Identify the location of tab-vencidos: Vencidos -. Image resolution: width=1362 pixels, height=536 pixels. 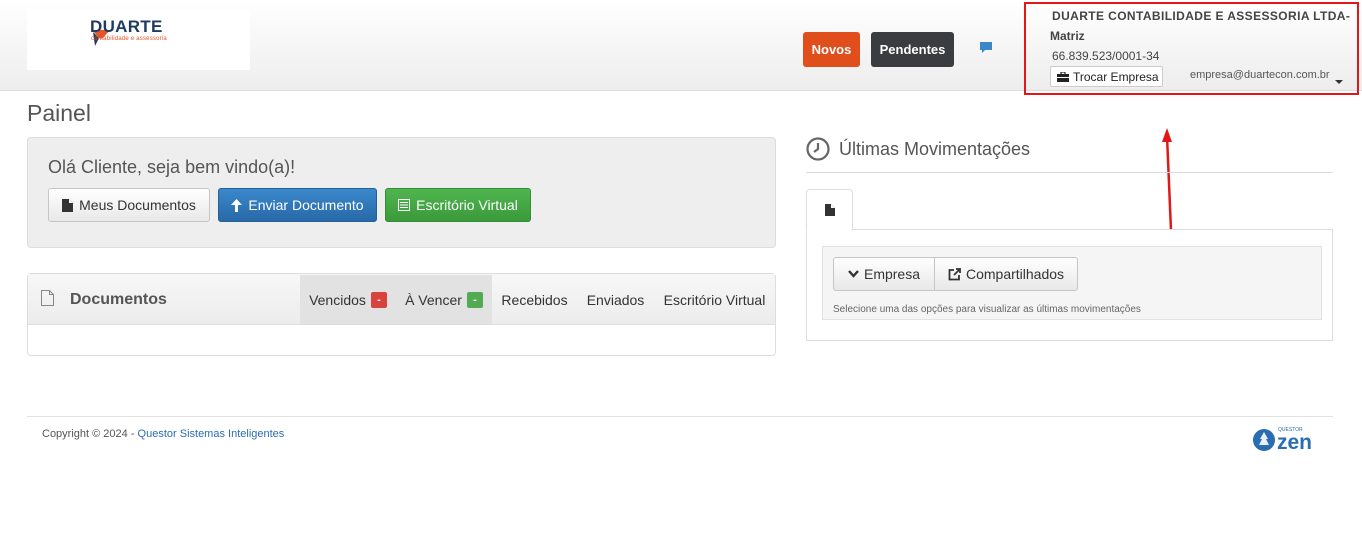
(348, 299).